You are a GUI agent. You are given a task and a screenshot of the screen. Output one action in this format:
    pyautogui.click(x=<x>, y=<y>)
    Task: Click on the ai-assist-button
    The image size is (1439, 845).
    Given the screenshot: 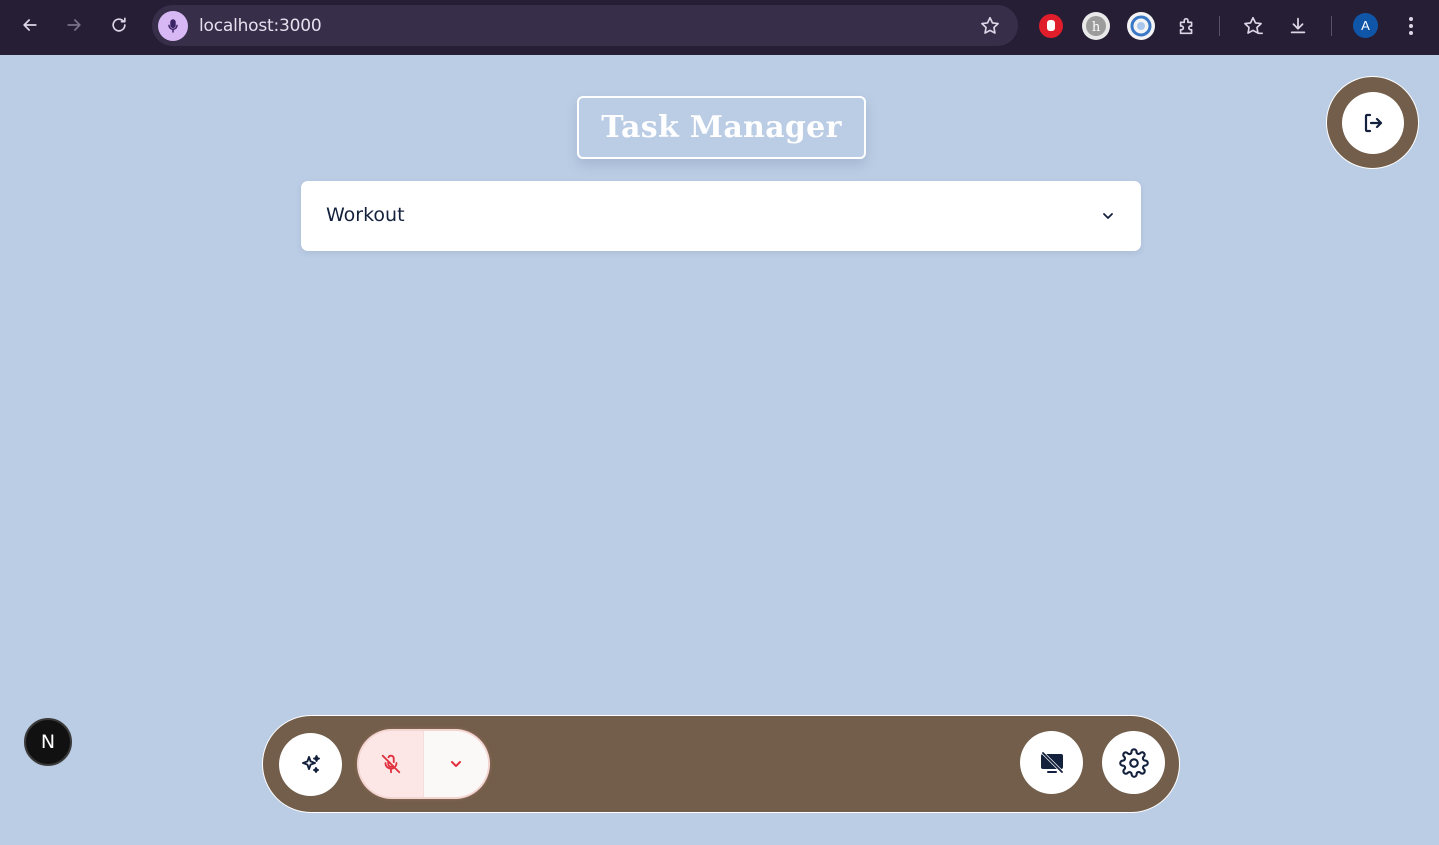 What is the action you would take?
    pyautogui.click(x=310, y=764)
    